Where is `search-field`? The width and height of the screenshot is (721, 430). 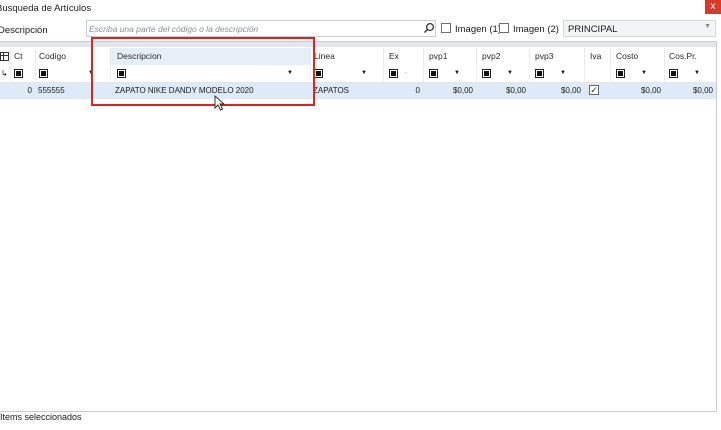 search-field is located at coordinates (261, 28).